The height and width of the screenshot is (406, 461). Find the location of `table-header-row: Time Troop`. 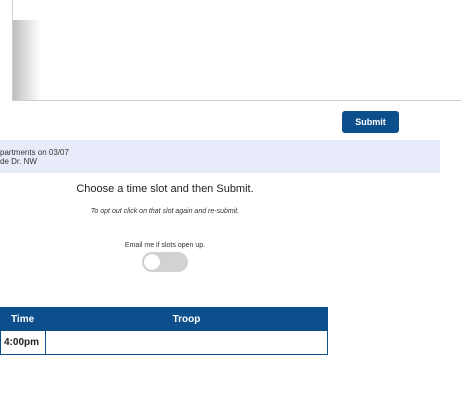

table-header-row: Time Troop is located at coordinates (164, 319).